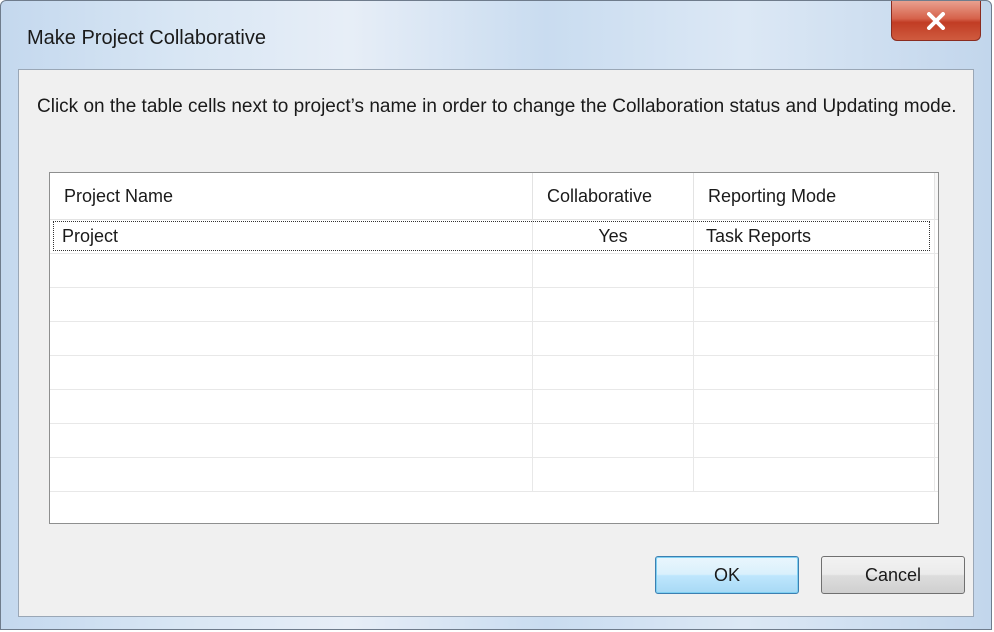  I want to click on column-header-collaborative: Collaborative, so click(613, 196).